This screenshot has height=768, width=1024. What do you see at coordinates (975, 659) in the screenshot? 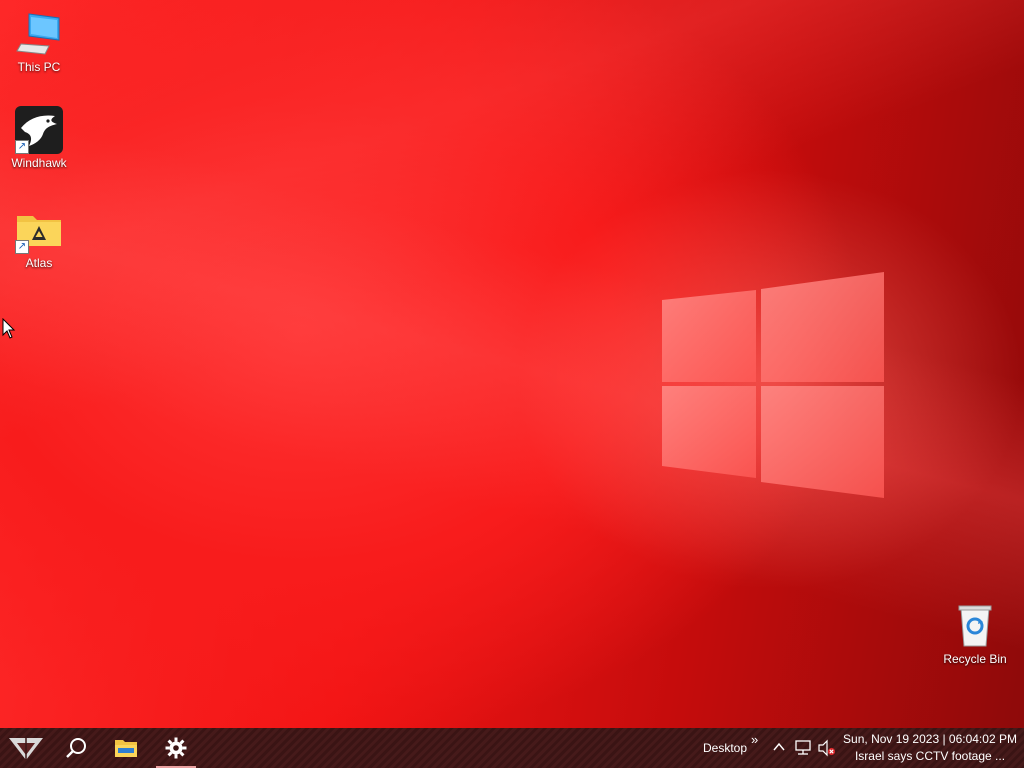
I see `desktop-icon-label: Recycle Bin` at bounding box center [975, 659].